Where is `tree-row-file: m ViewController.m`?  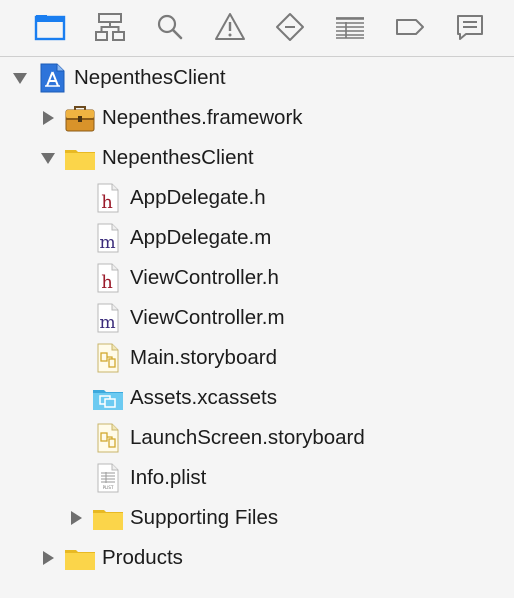 tree-row-file: m ViewController.m is located at coordinates (257, 318).